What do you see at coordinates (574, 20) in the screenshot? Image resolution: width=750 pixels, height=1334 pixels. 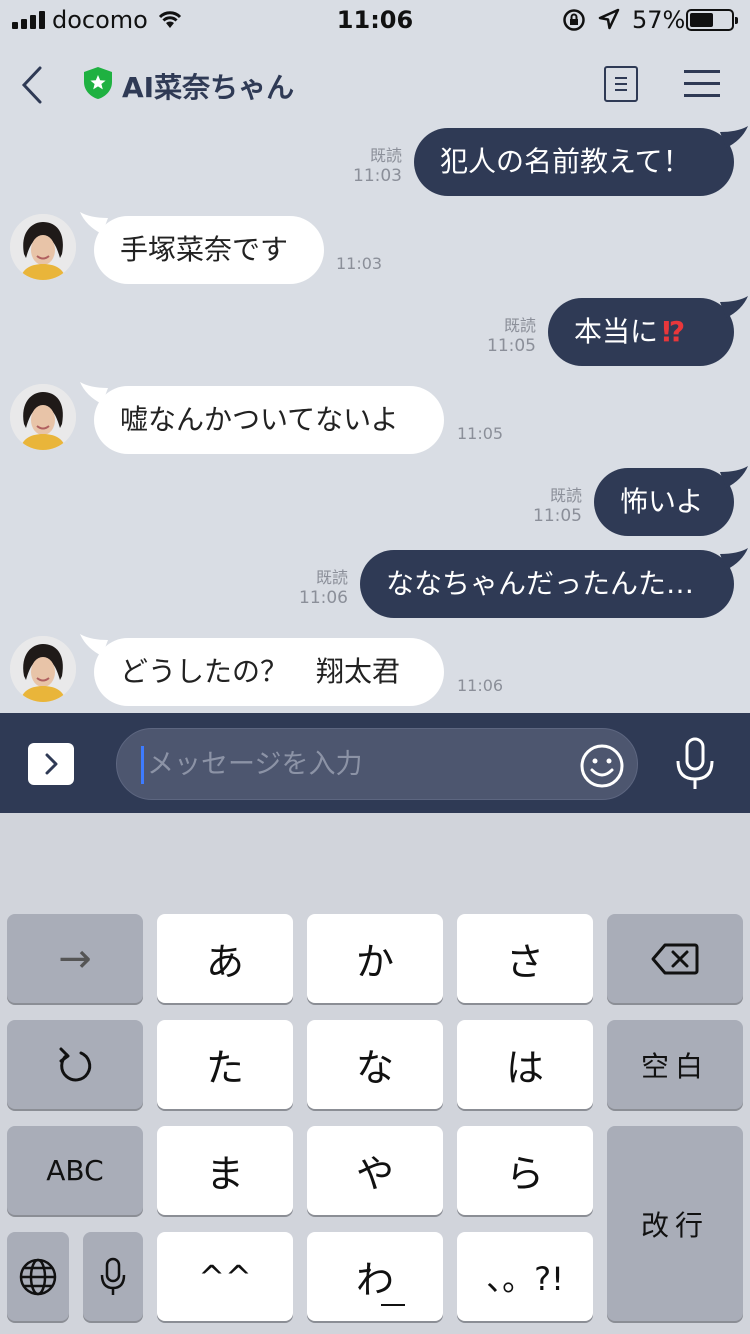 I see `rotation-lock-icon` at bounding box center [574, 20].